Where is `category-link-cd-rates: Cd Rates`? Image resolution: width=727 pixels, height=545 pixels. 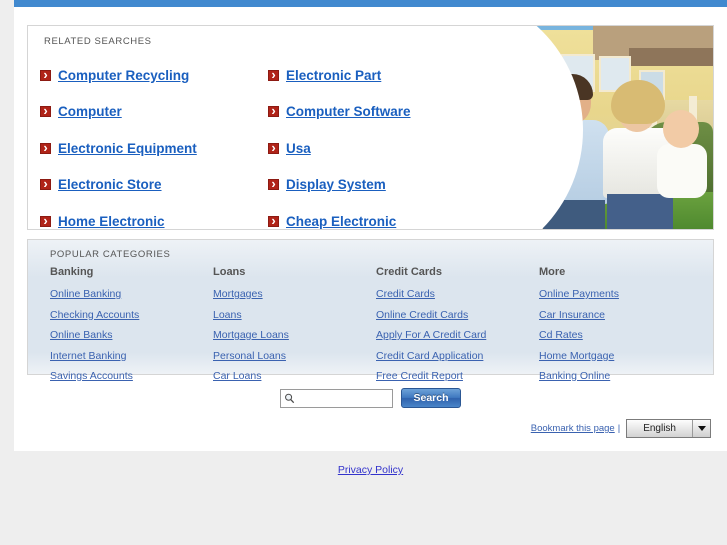 category-link-cd-rates: Cd Rates is located at coordinates (620, 335).